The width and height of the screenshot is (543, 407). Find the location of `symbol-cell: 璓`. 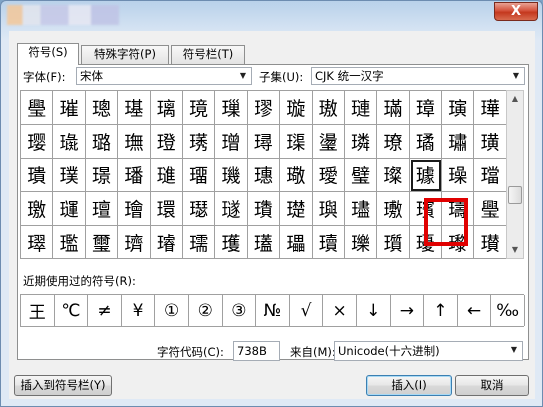

symbol-cell: 璓 is located at coordinates (199, 141).